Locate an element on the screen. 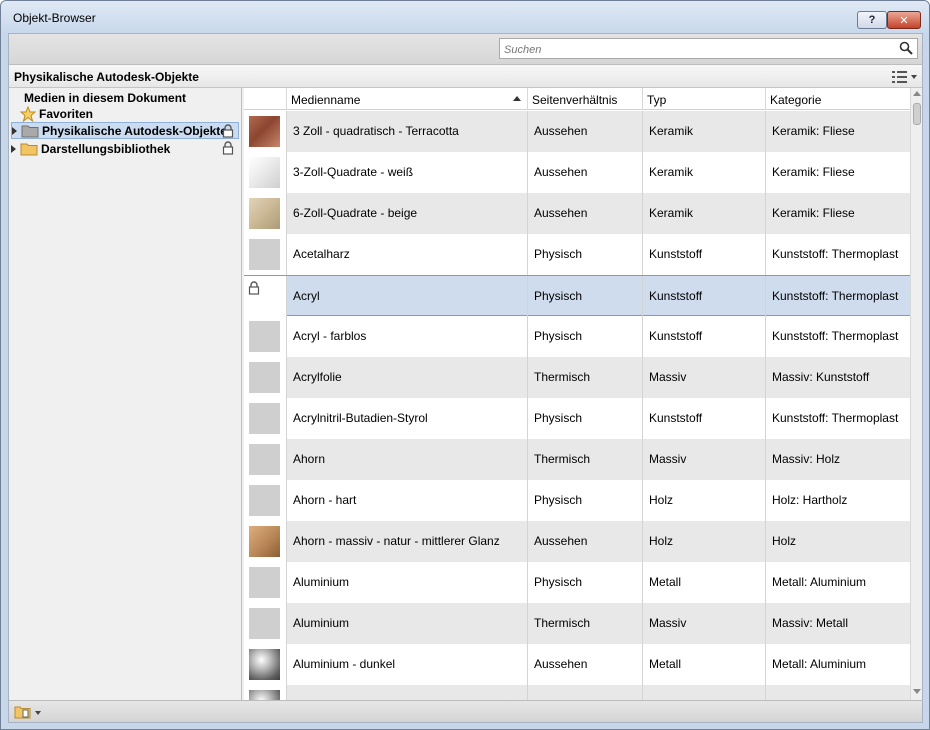 This screenshot has width=930, height=730. cell-name: Acrylfolie is located at coordinates (407, 377).